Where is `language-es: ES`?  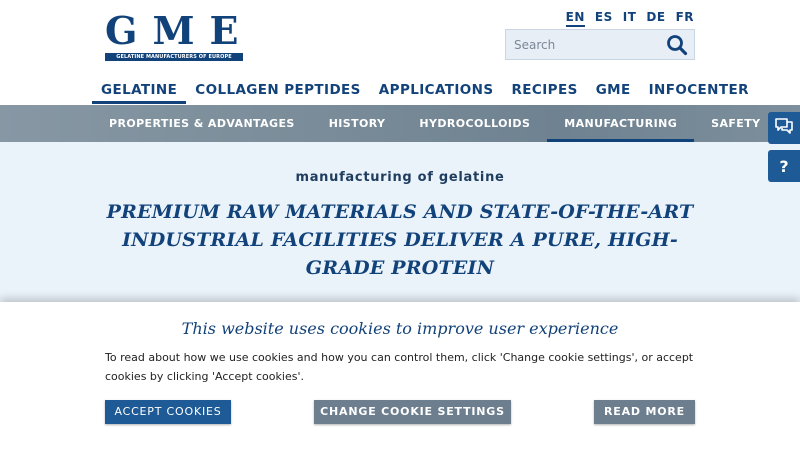
language-es: ES is located at coordinates (604, 18).